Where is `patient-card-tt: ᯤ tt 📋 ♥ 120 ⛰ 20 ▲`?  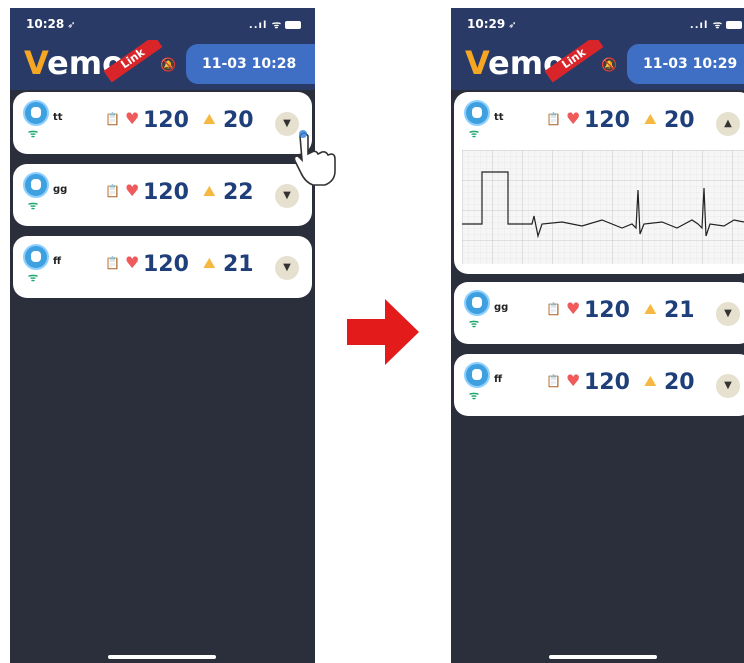
patient-card-tt: ᯤ tt 📋 ♥ 120 ⛰ 20 ▲ is located at coordinates (599, 183).